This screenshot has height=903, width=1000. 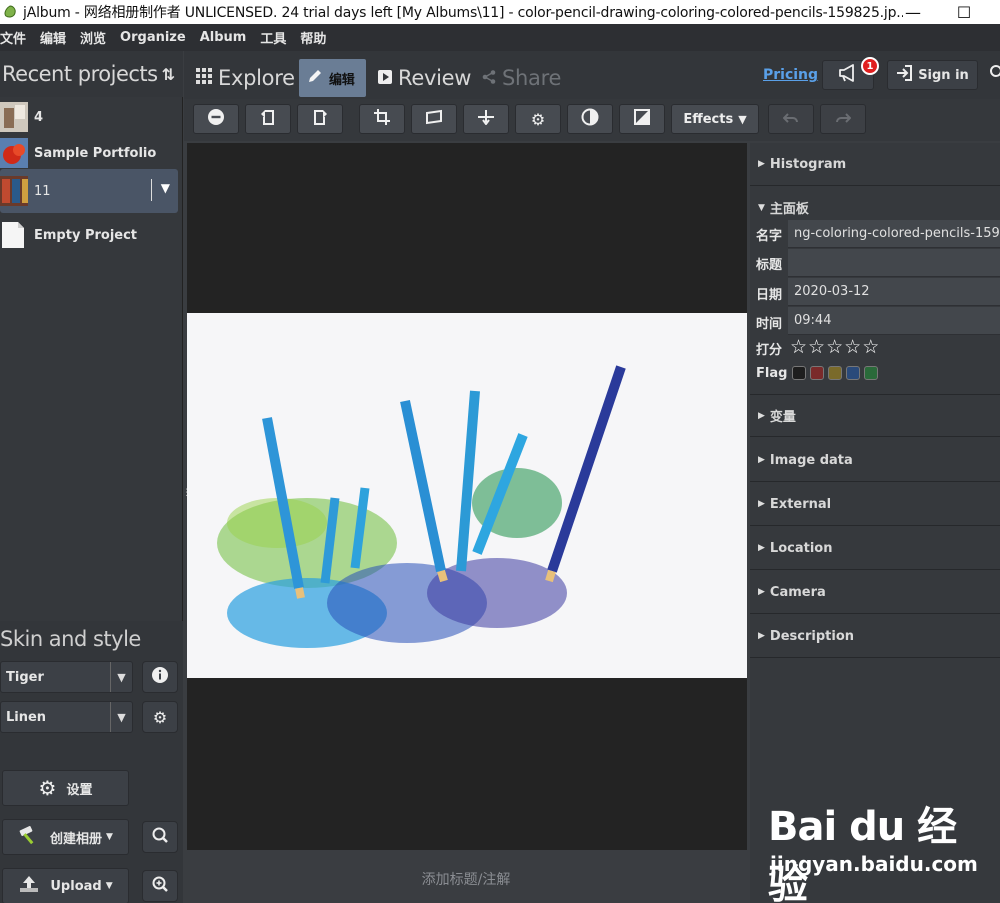 I want to click on skin-style-title: Skin and style, so click(x=70, y=639).